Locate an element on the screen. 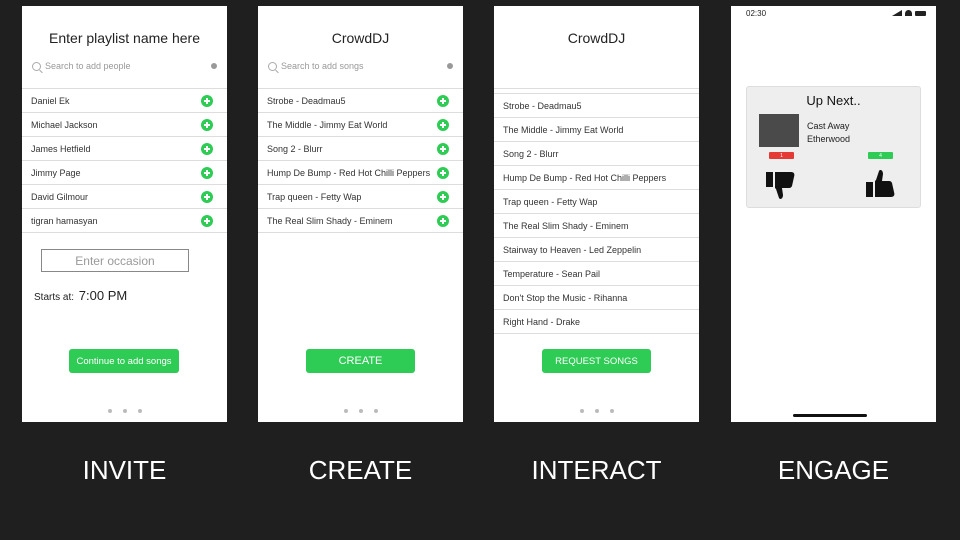 This screenshot has height=540, width=960. caption-engage: ENGAGE is located at coordinates (833, 470).